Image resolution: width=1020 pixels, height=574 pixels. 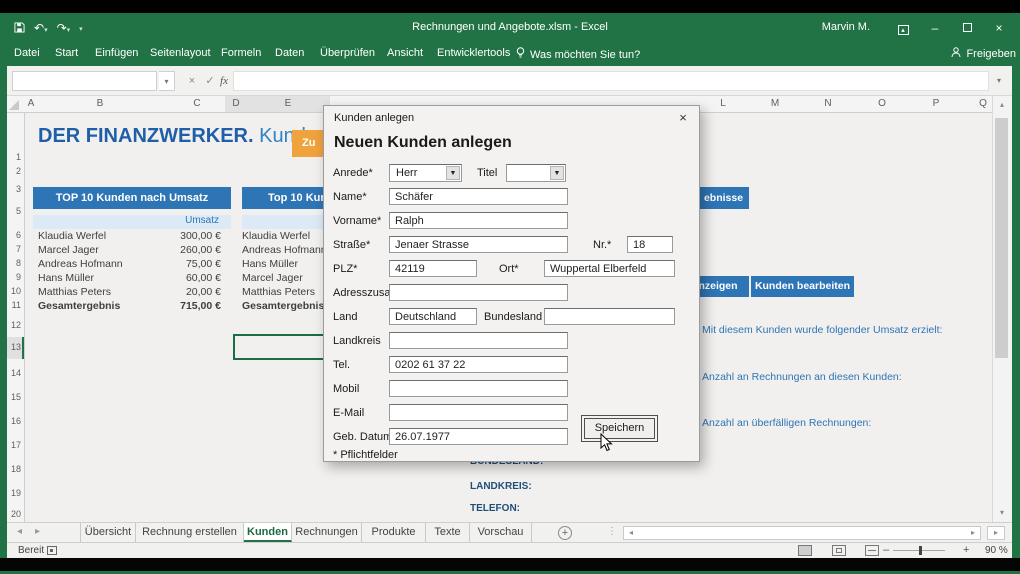 I want to click on sheet-tab-rechnung-erstellen: Rechnung erstellen, so click(x=190, y=532).